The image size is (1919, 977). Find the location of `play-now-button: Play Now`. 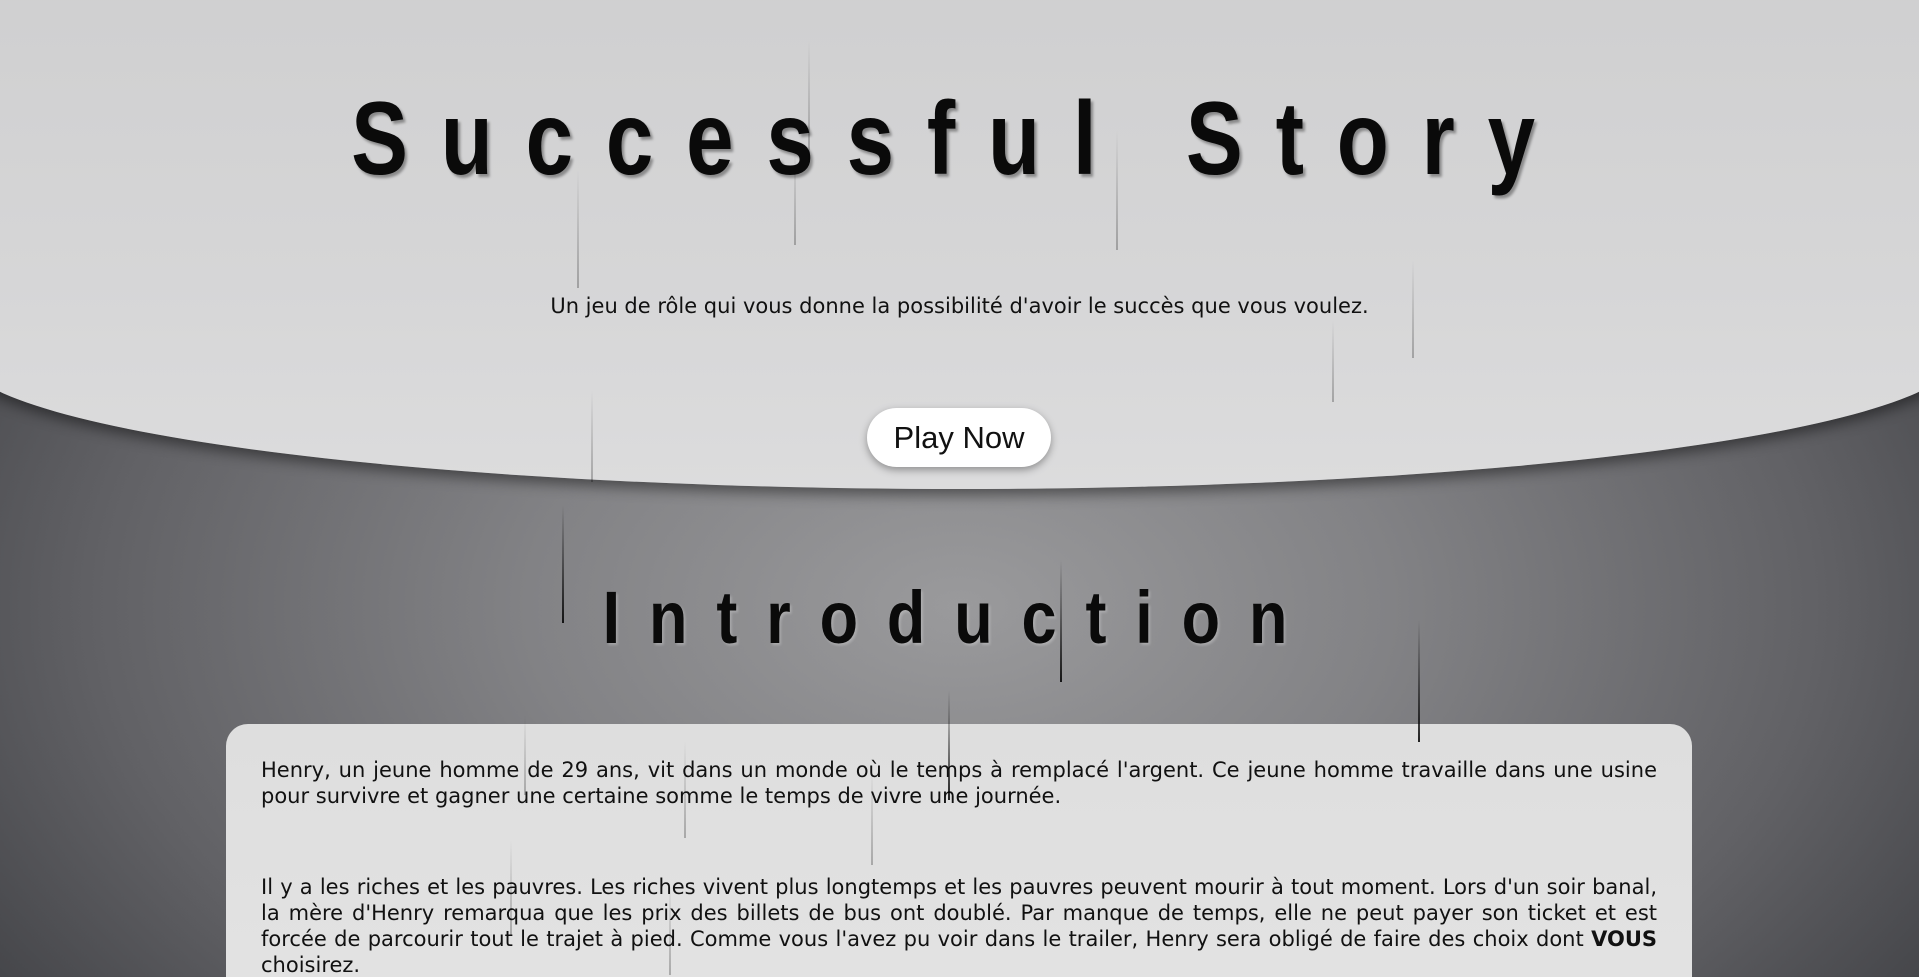

play-now-button: Play Now is located at coordinates (959, 437).